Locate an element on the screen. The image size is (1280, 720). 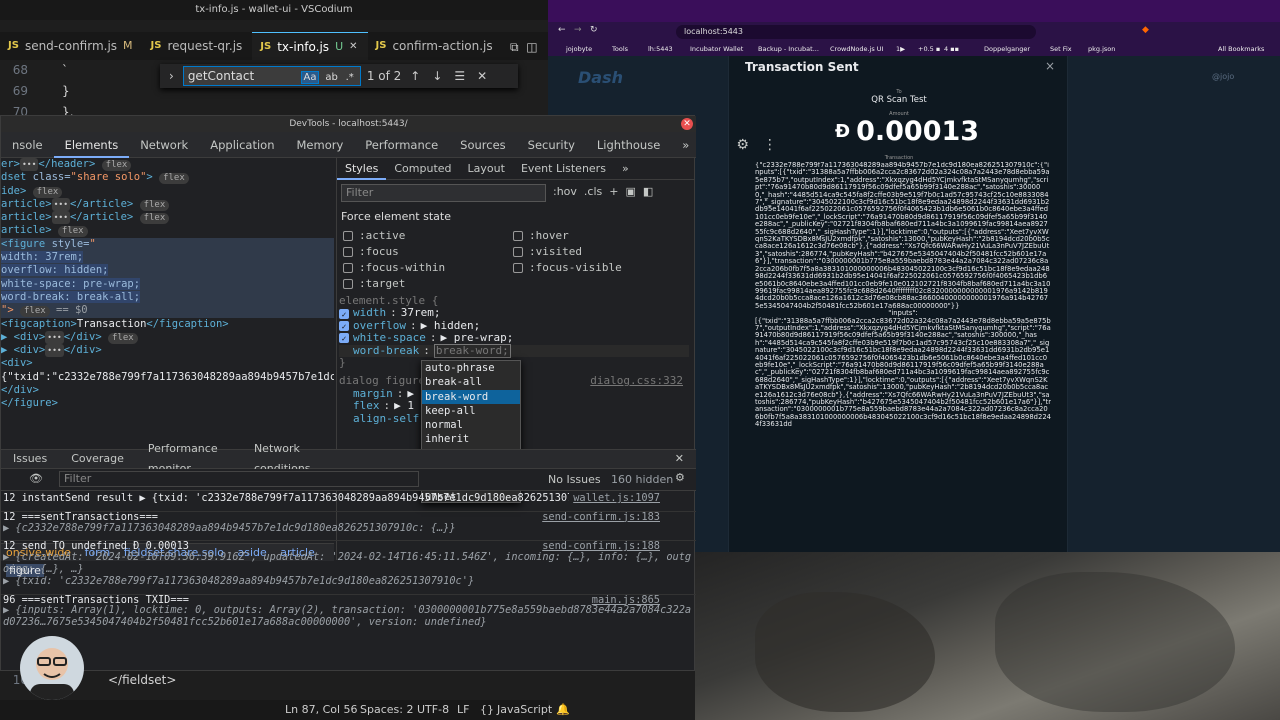
compare-icon: ⧉ is located at coordinates (514, 47).